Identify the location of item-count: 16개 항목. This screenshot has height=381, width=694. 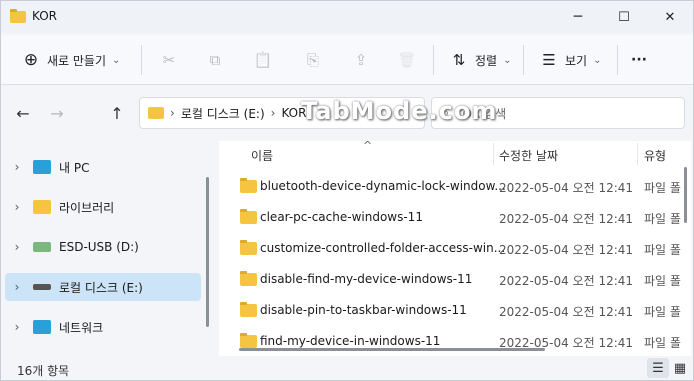
(43, 371).